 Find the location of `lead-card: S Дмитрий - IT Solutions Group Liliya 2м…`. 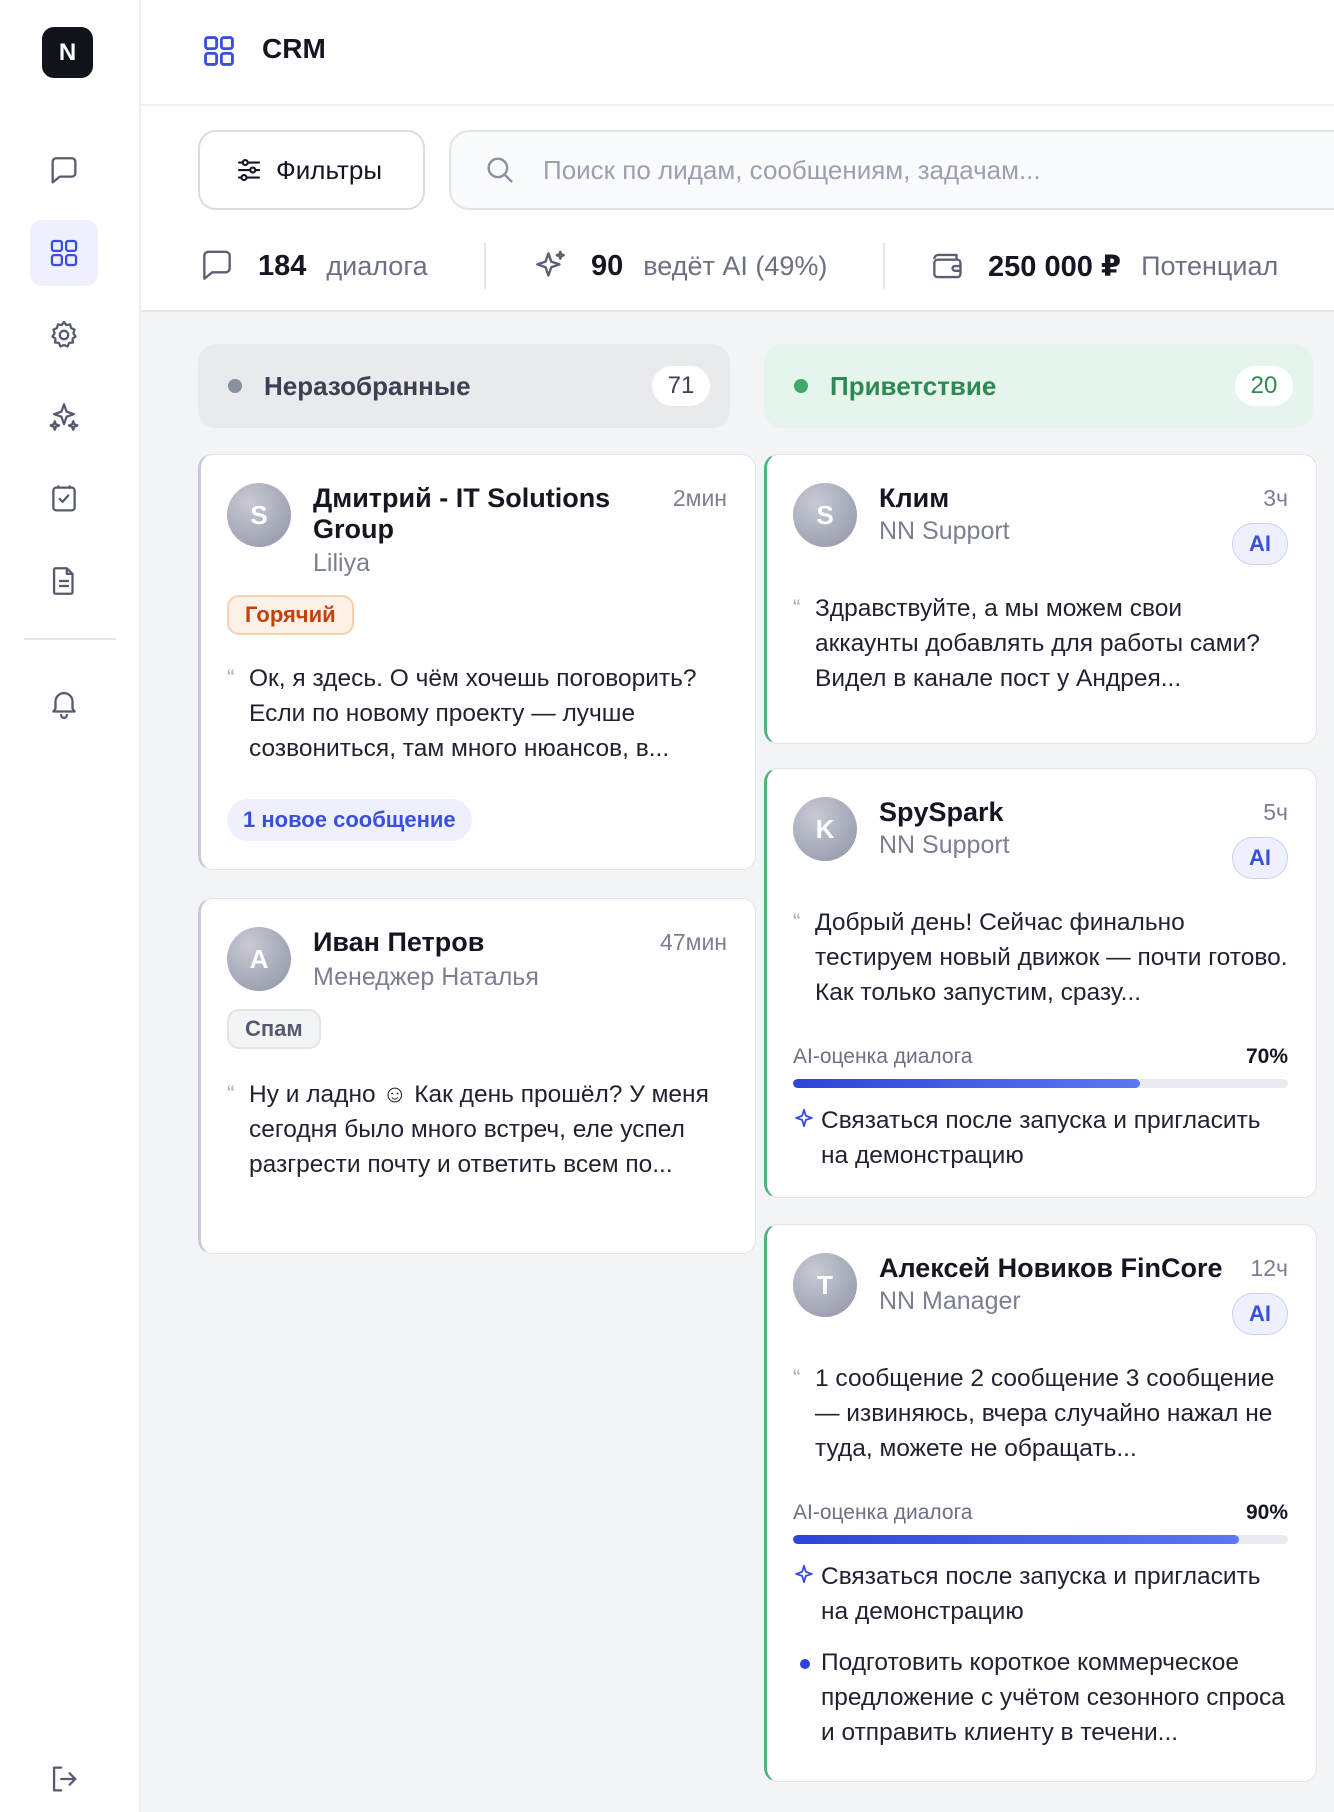

lead-card: S Дмитрий - IT Solutions Group Liliya 2м… is located at coordinates (477, 662).